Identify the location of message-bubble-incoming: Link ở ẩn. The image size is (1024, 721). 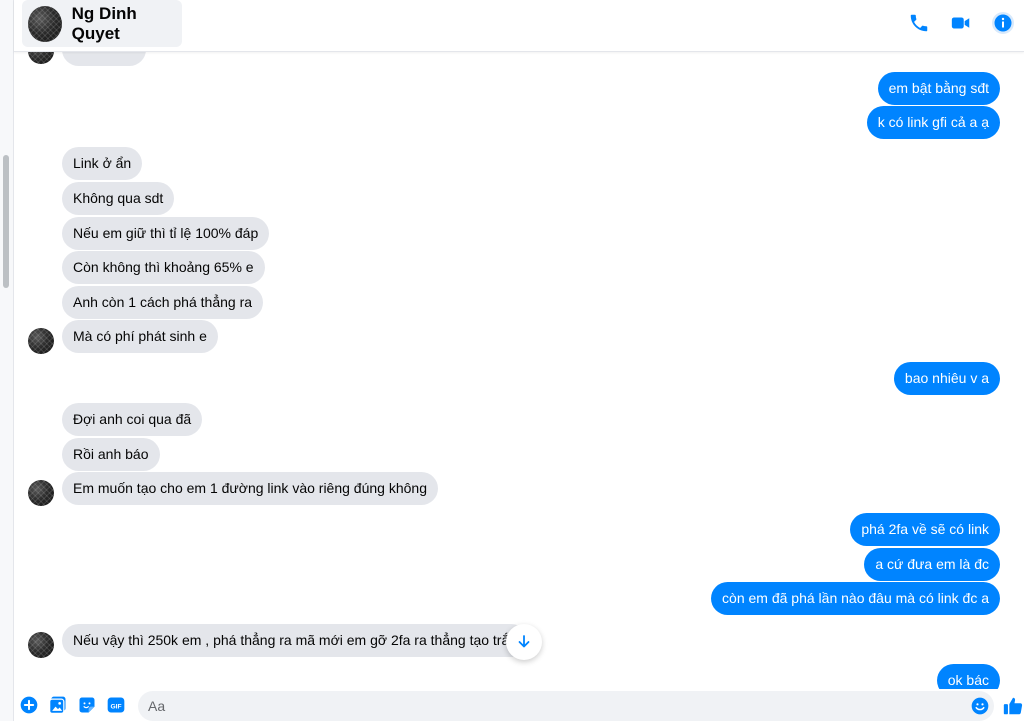
(102, 163).